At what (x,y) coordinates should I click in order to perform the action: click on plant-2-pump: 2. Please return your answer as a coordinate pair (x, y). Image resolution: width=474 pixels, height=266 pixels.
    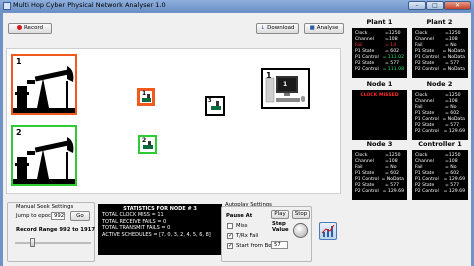
    Looking at the image, I should click on (44, 155).